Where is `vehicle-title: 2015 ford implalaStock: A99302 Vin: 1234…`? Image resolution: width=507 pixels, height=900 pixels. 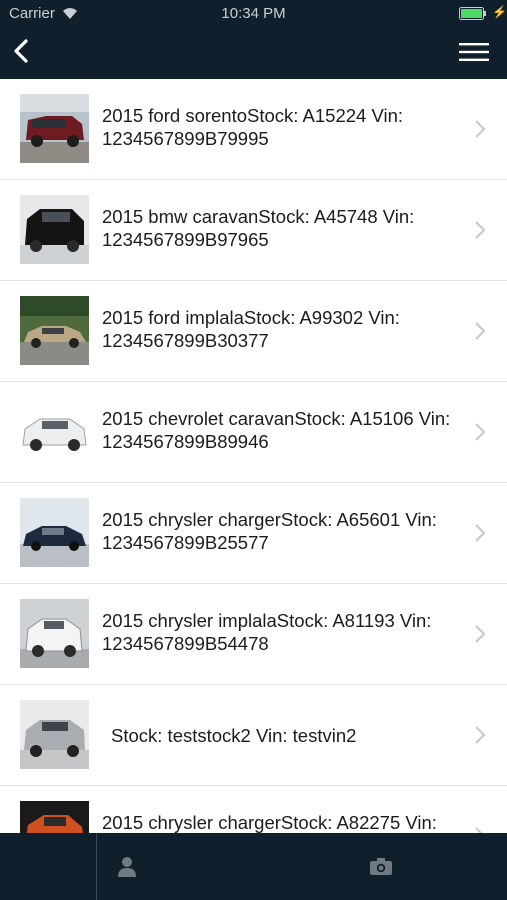 vehicle-title: 2015 ford implalaStock: A99302 Vin: 1234… is located at coordinates (251, 329).